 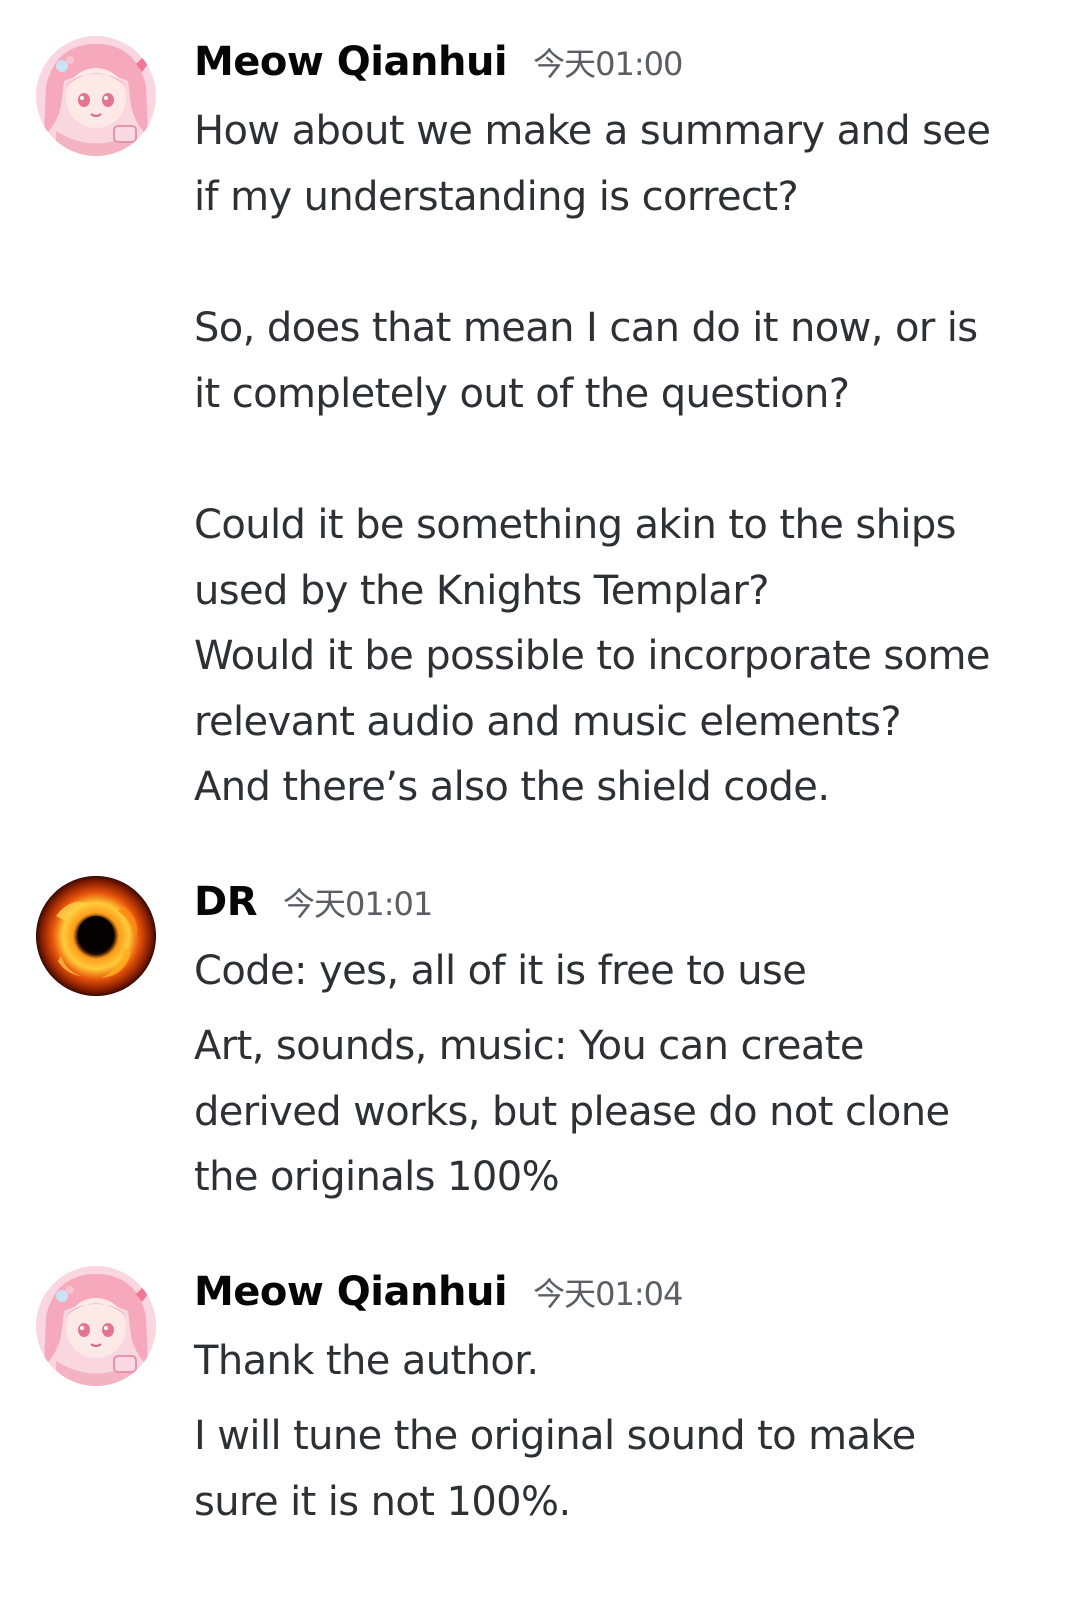 I want to click on message-text: Thank the author., so click(x=366, y=1361).